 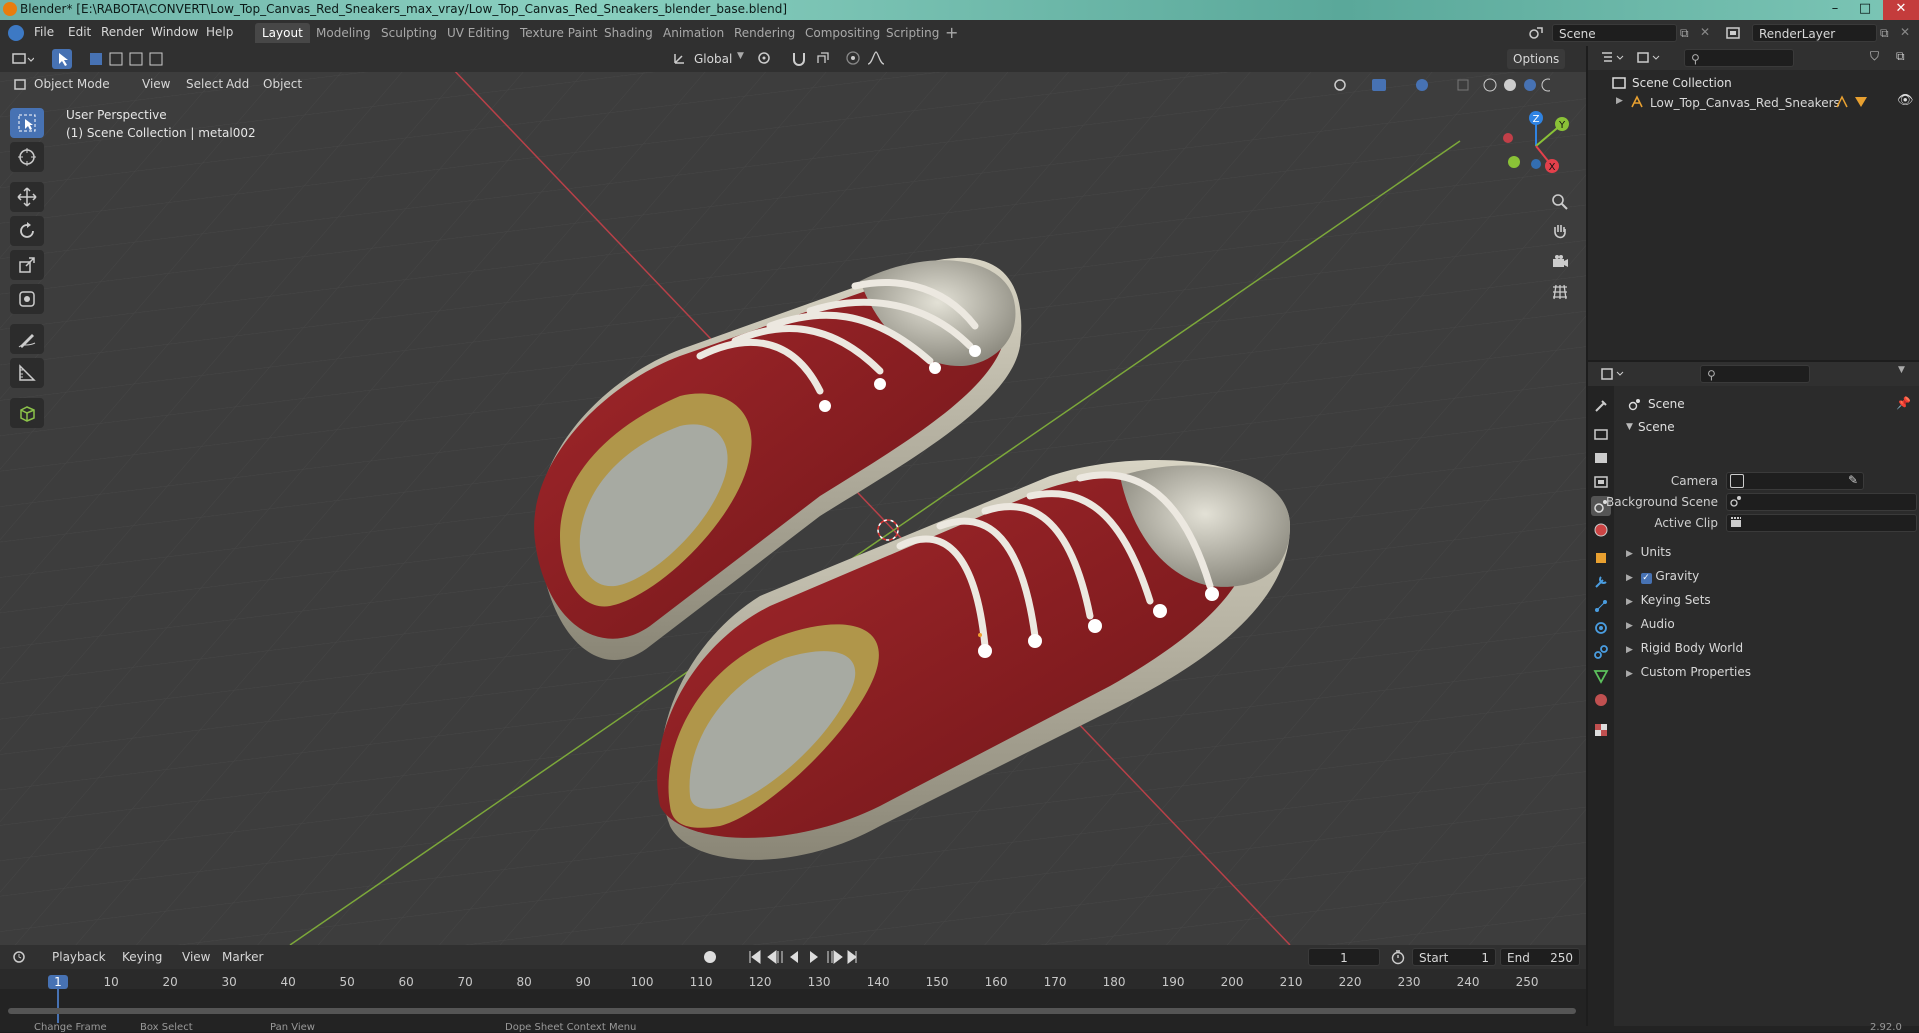 What do you see at coordinates (79, 32) in the screenshot?
I see `menu-edit: Edit` at bounding box center [79, 32].